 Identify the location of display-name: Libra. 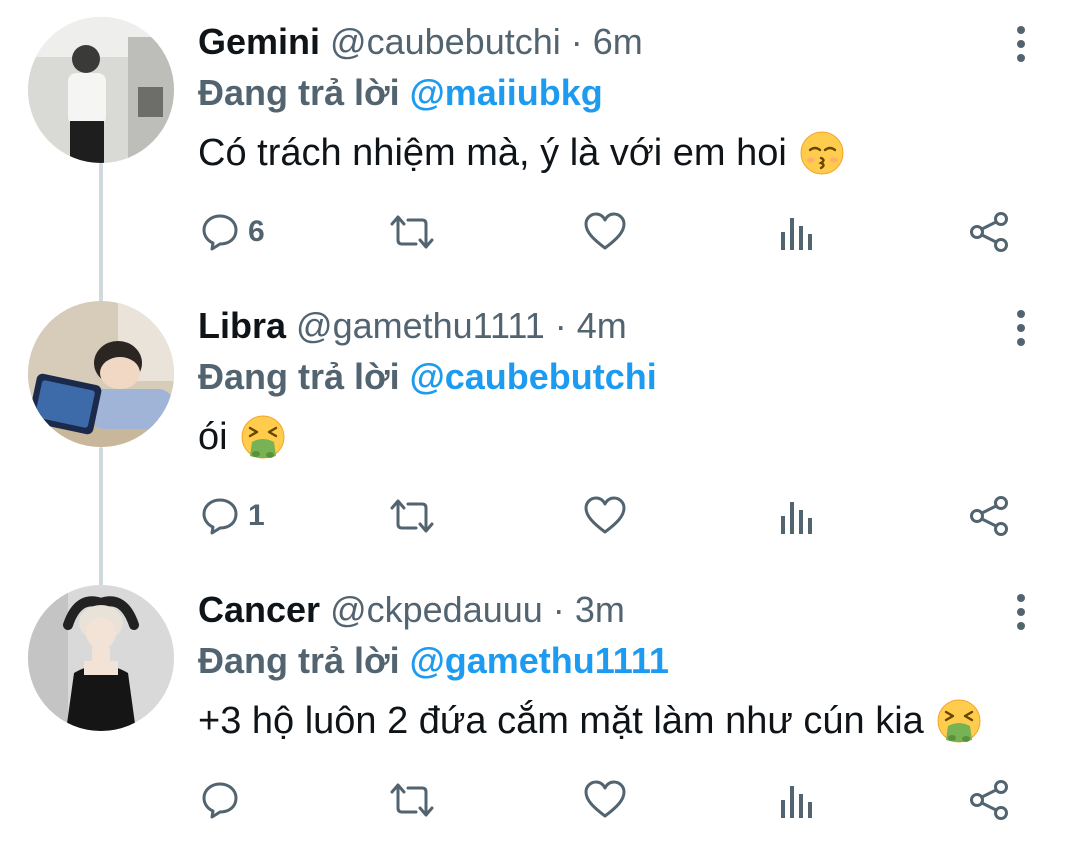
(242, 325).